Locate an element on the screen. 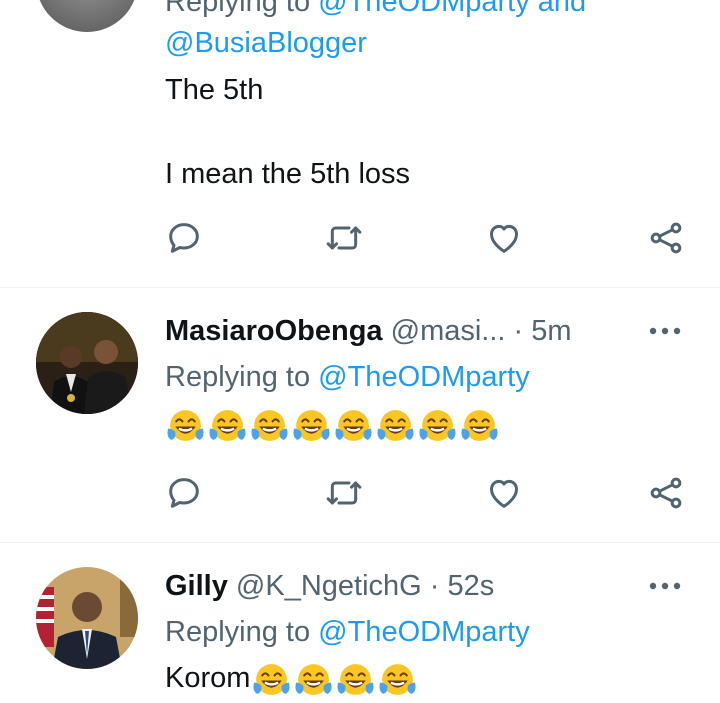 Image resolution: width=720 pixels, height=703 pixels. tweet-text: The 5th is located at coordinates (214, 90).